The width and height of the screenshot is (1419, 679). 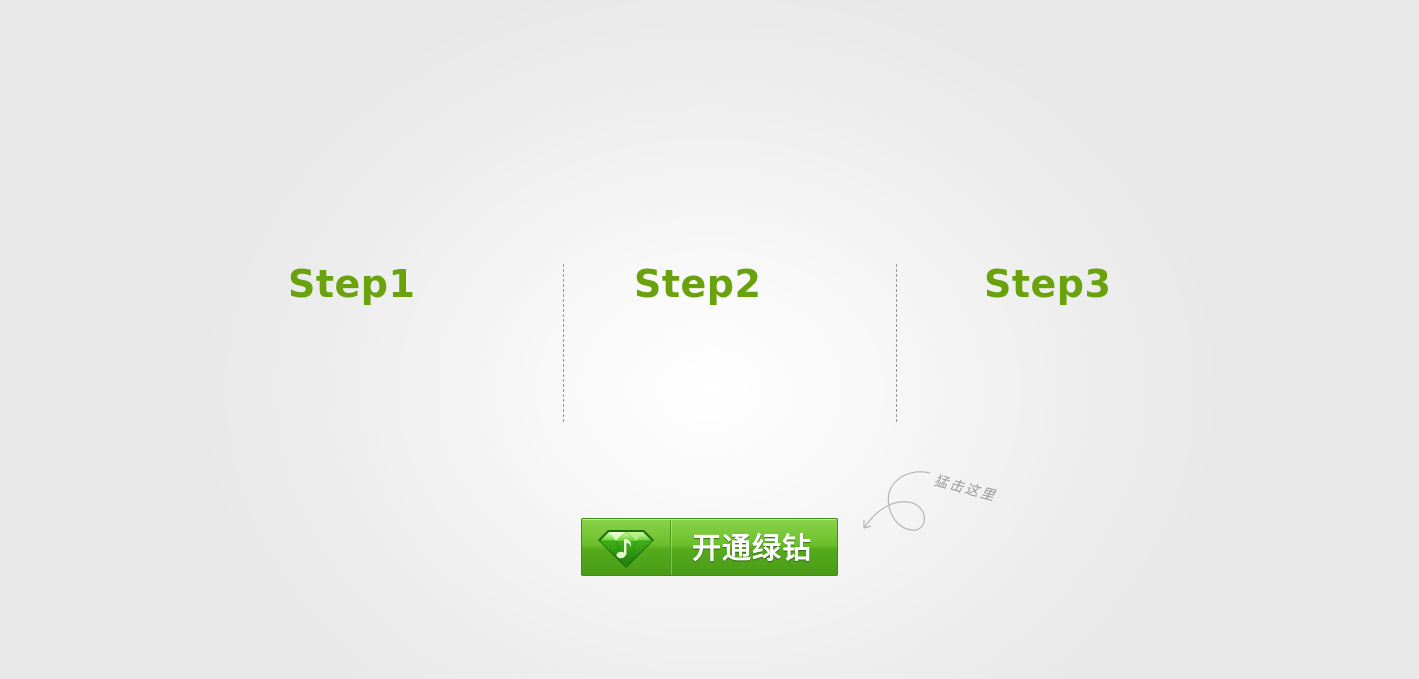 What do you see at coordinates (1048, 284) in the screenshot?
I see `step3-title: Step3` at bounding box center [1048, 284].